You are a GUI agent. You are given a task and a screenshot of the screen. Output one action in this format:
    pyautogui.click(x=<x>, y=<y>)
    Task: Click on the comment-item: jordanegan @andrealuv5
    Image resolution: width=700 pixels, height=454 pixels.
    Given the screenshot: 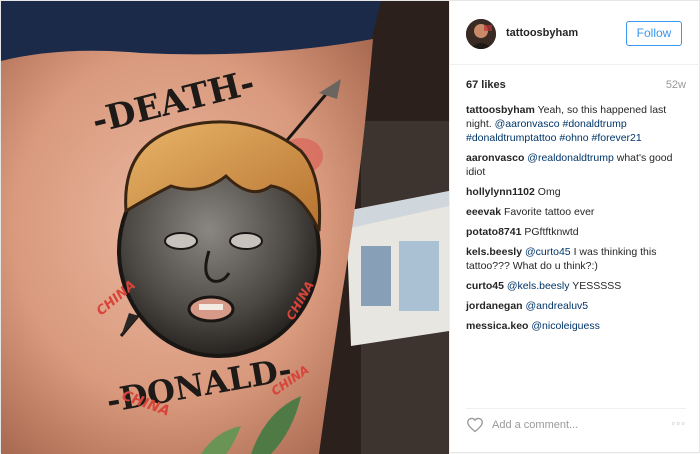 What is the action you would take?
    pyautogui.click(x=579, y=306)
    